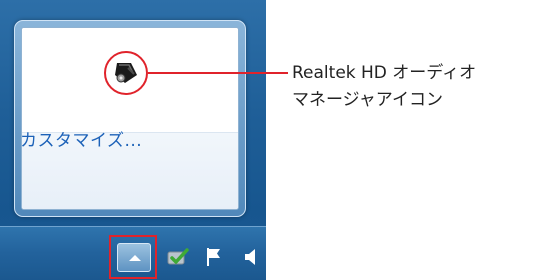 This screenshot has width=533, height=280. What do you see at coordinates (251, 257) in the screenshot?
I see `volume-speaker-icon` at bounding box center [251, 257].